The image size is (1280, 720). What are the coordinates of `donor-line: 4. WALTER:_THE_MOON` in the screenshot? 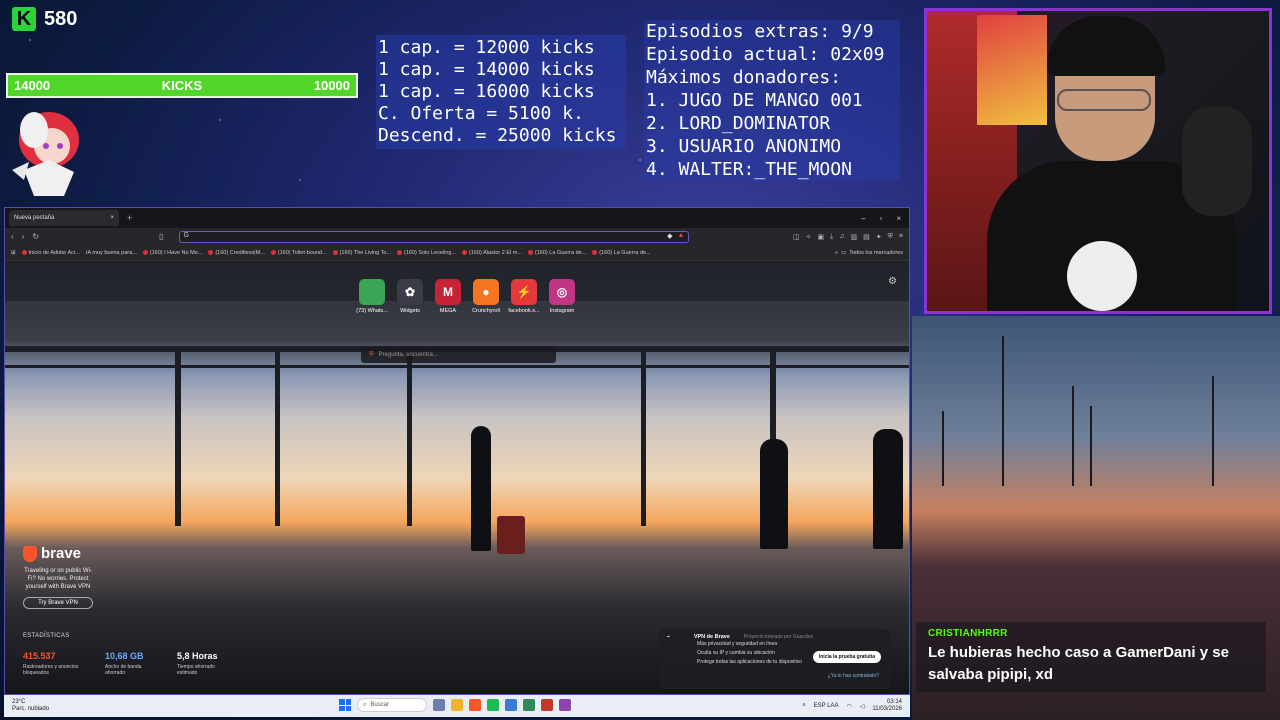 It's located at (749, 169).